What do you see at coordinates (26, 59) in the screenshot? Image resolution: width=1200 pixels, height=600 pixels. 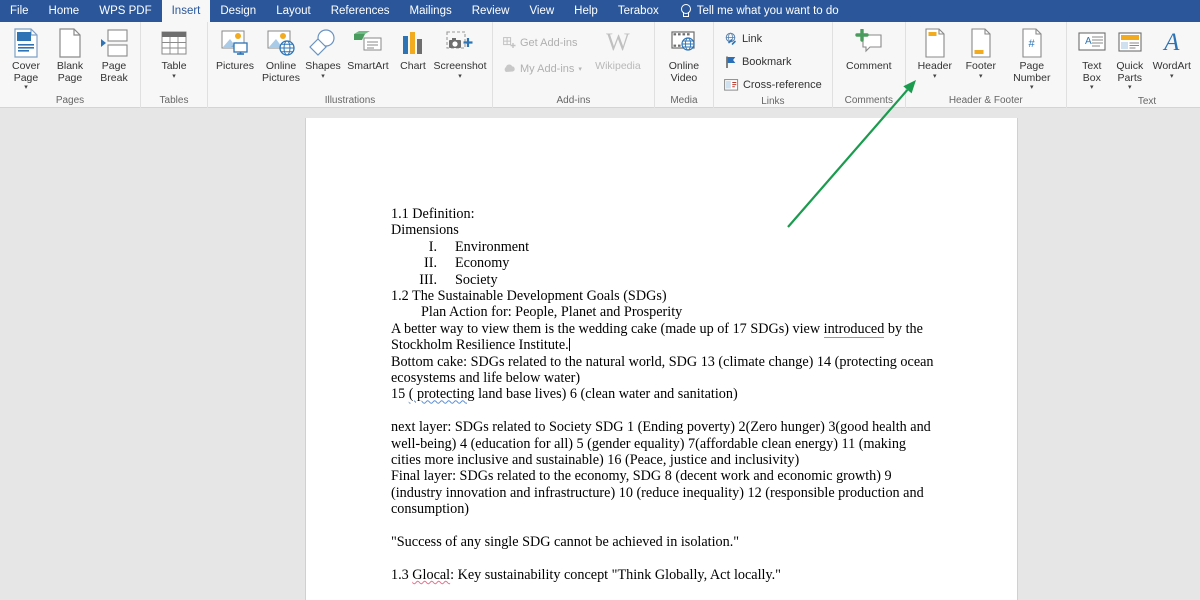 I see `cover-page-button: Cover Page ▾` at bounding box center [26, 59].